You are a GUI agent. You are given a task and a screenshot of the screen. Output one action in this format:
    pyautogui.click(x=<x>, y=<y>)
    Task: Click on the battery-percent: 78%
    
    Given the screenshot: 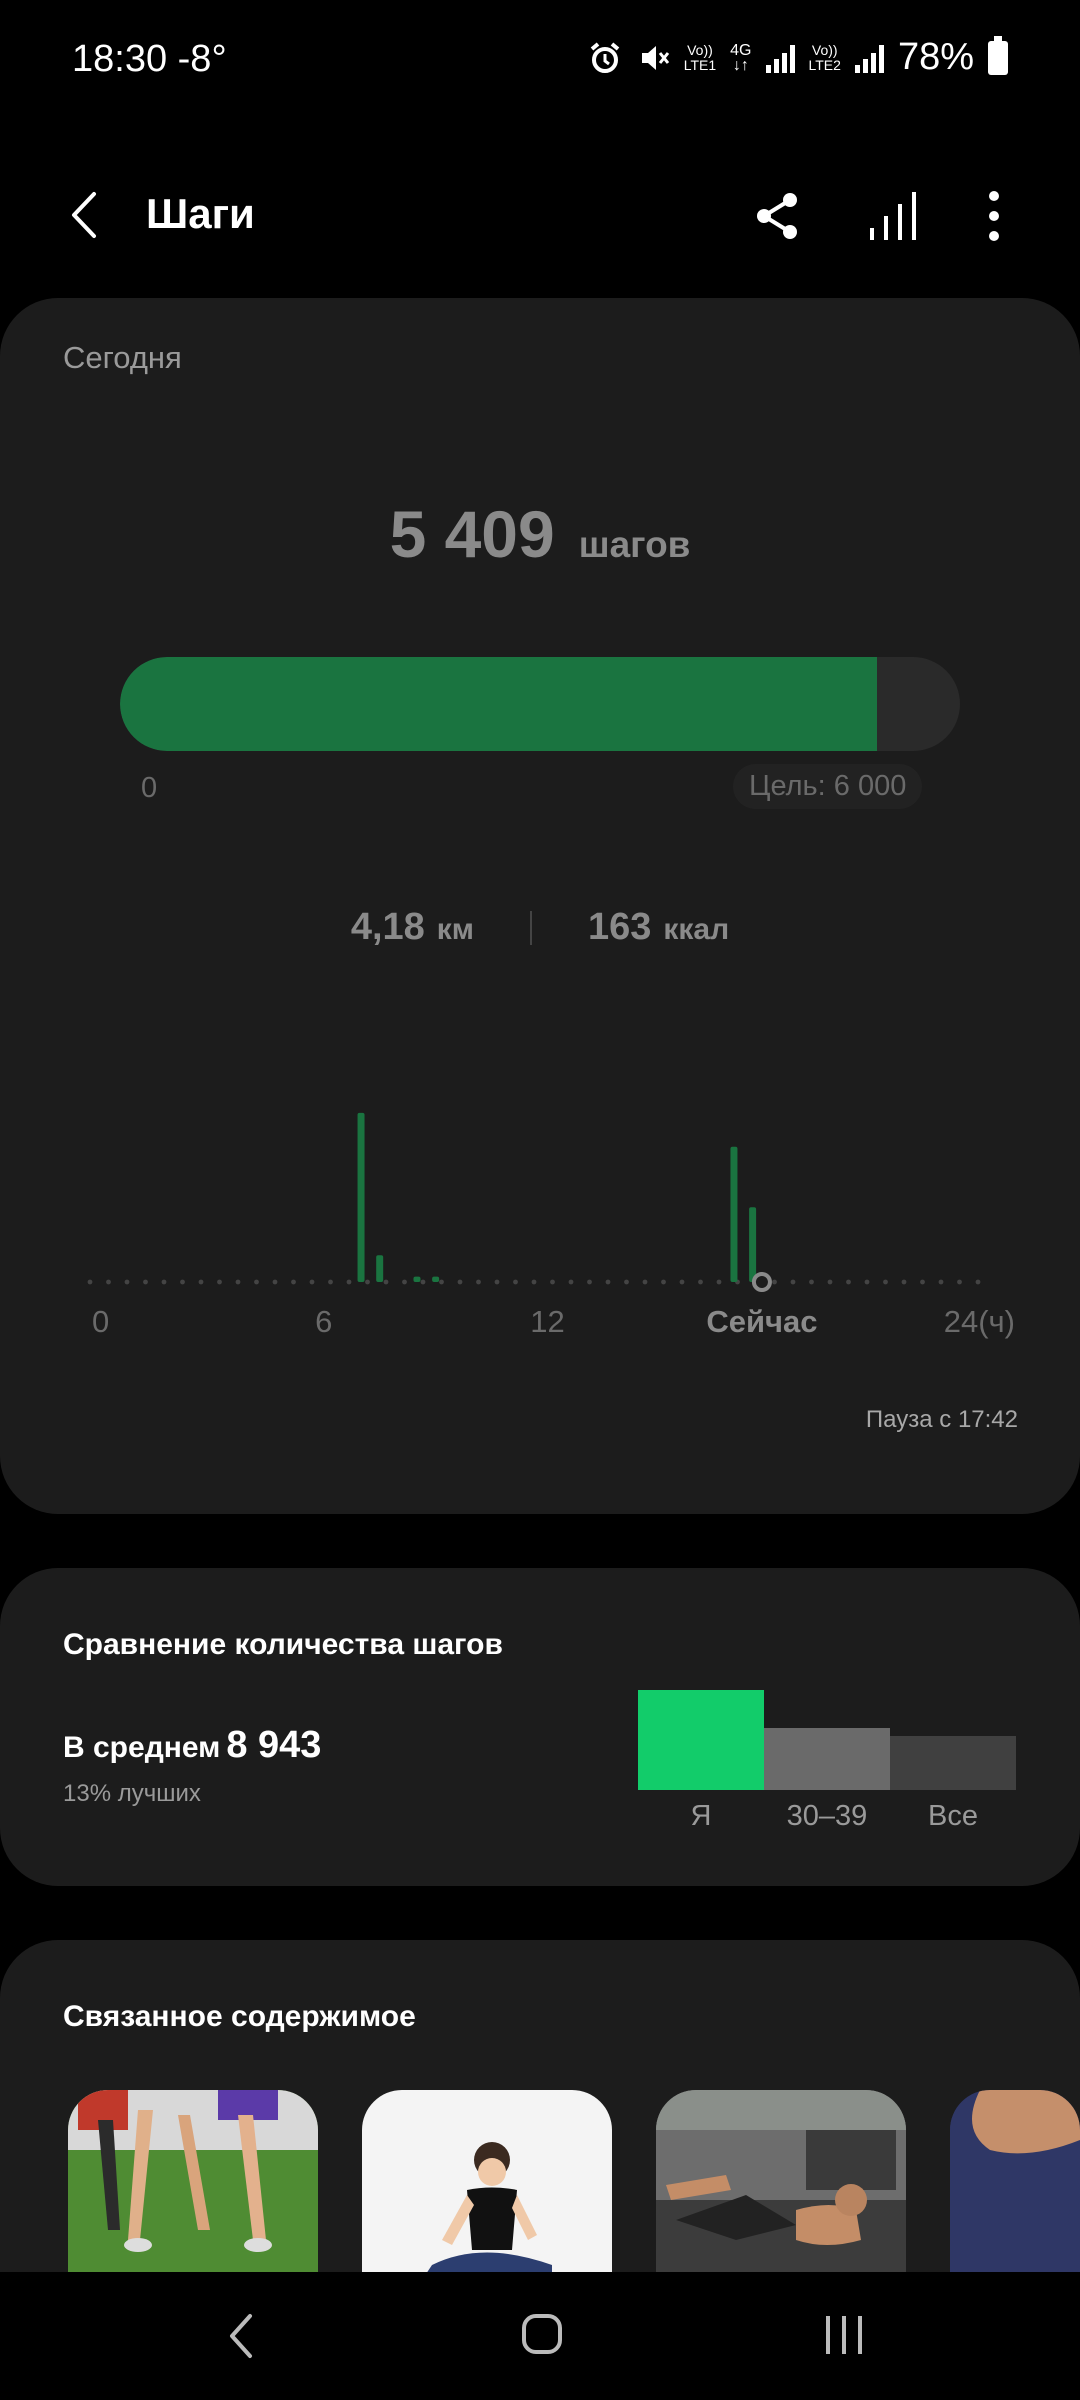 What is the action you would take?
    pyautogui.click(x=935, y=57)
    